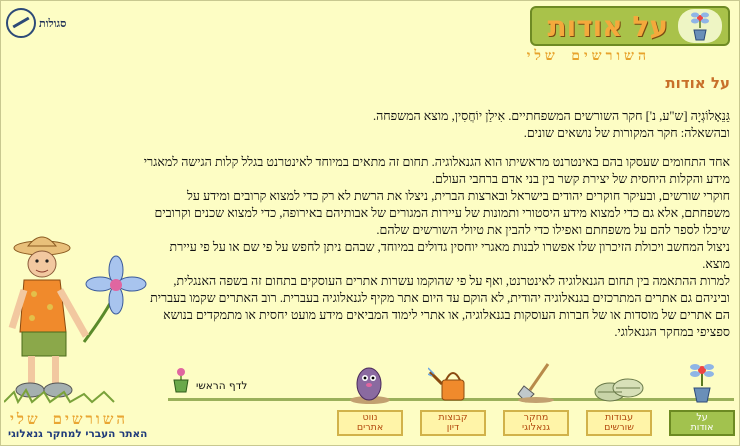 The height and width of the screenshot is (446, 740). Describe the element at coordinates (536, 382) in the screenshot. I see `shovel-icon` at that location.